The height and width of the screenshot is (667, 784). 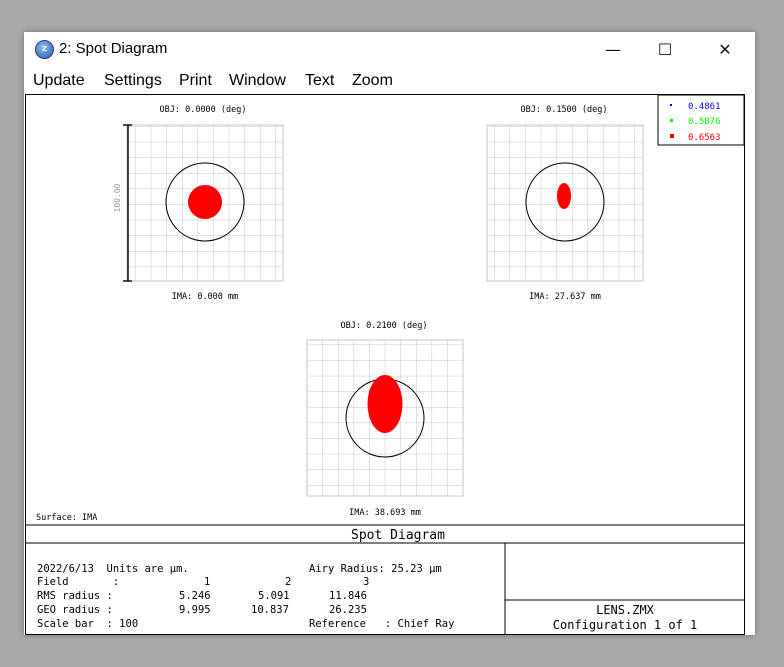 I want to click on spot-3-ray-pattern, so click(x=385, y=404).